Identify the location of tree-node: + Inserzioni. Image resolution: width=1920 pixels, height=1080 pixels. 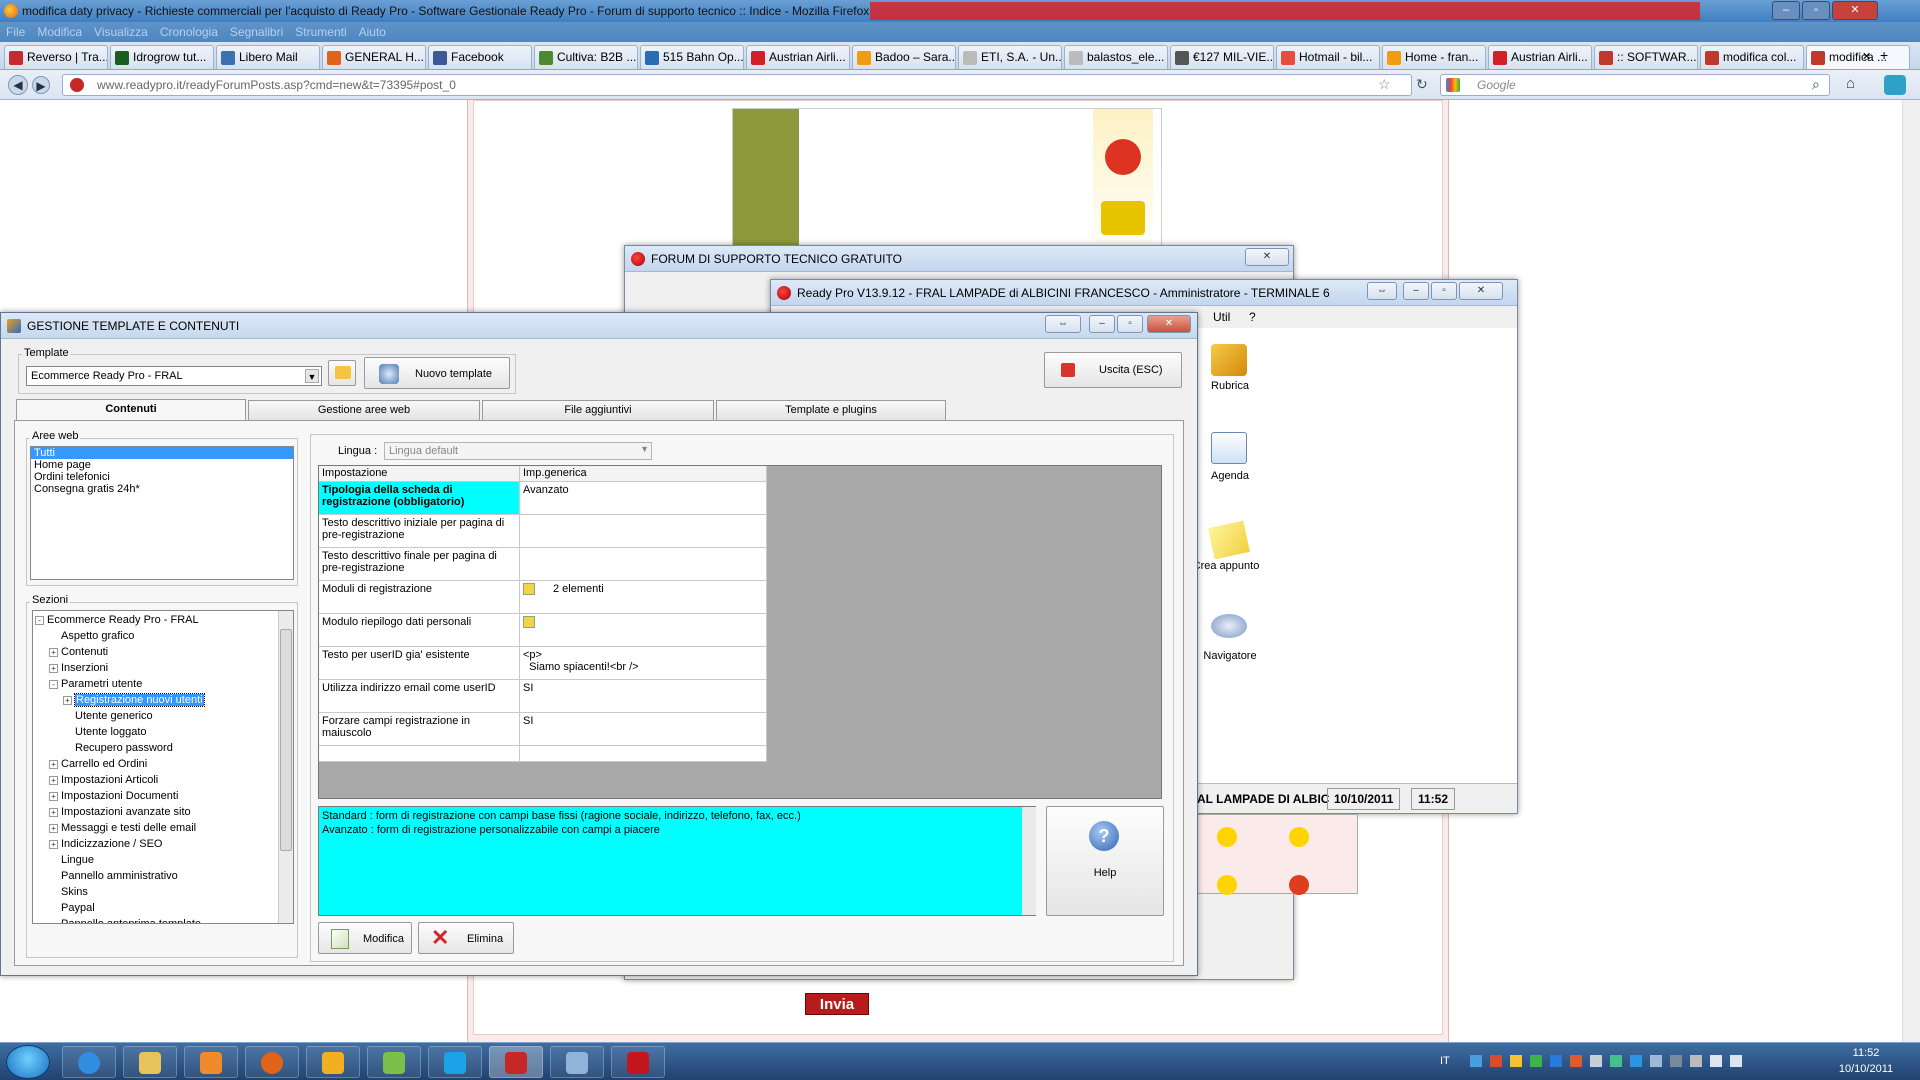
(78, 668).